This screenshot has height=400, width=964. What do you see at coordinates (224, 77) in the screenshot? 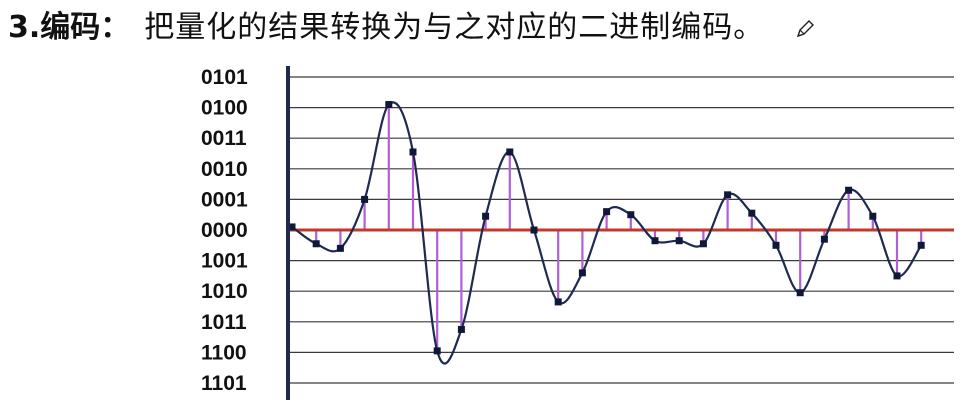
I see `y-tick-label: 0101` at bounding box center [224, 77].